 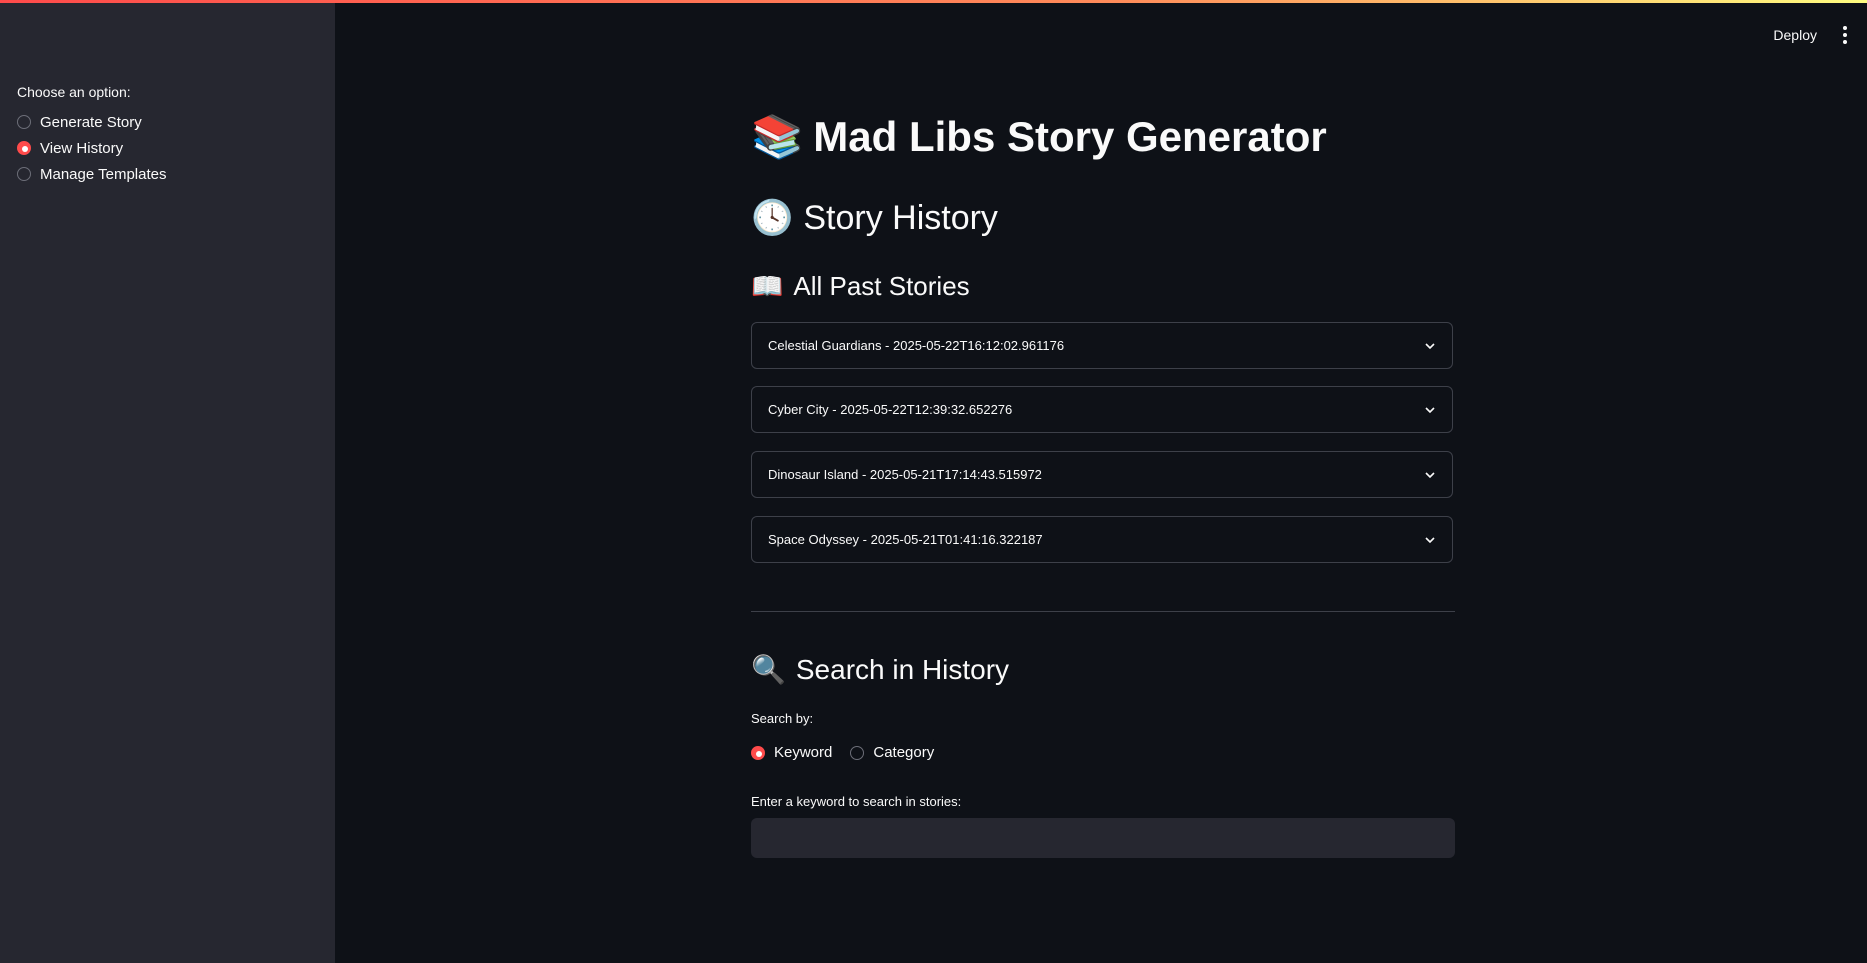 I want to click on sidebar-option-label: View History, so click(x=82, y=148).